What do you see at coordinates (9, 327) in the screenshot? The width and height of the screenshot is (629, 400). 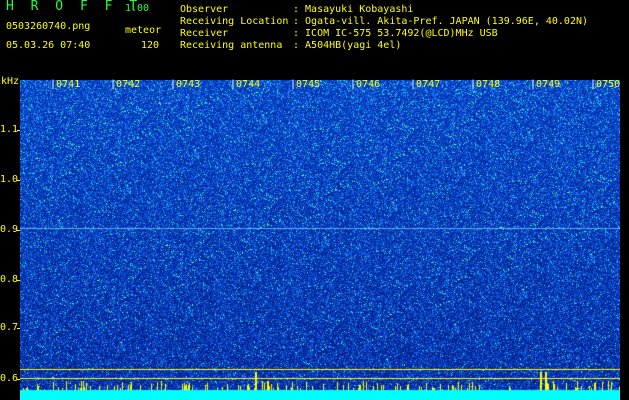 I see `y-tick-label: 0.7` at bounding box center [9, 327].